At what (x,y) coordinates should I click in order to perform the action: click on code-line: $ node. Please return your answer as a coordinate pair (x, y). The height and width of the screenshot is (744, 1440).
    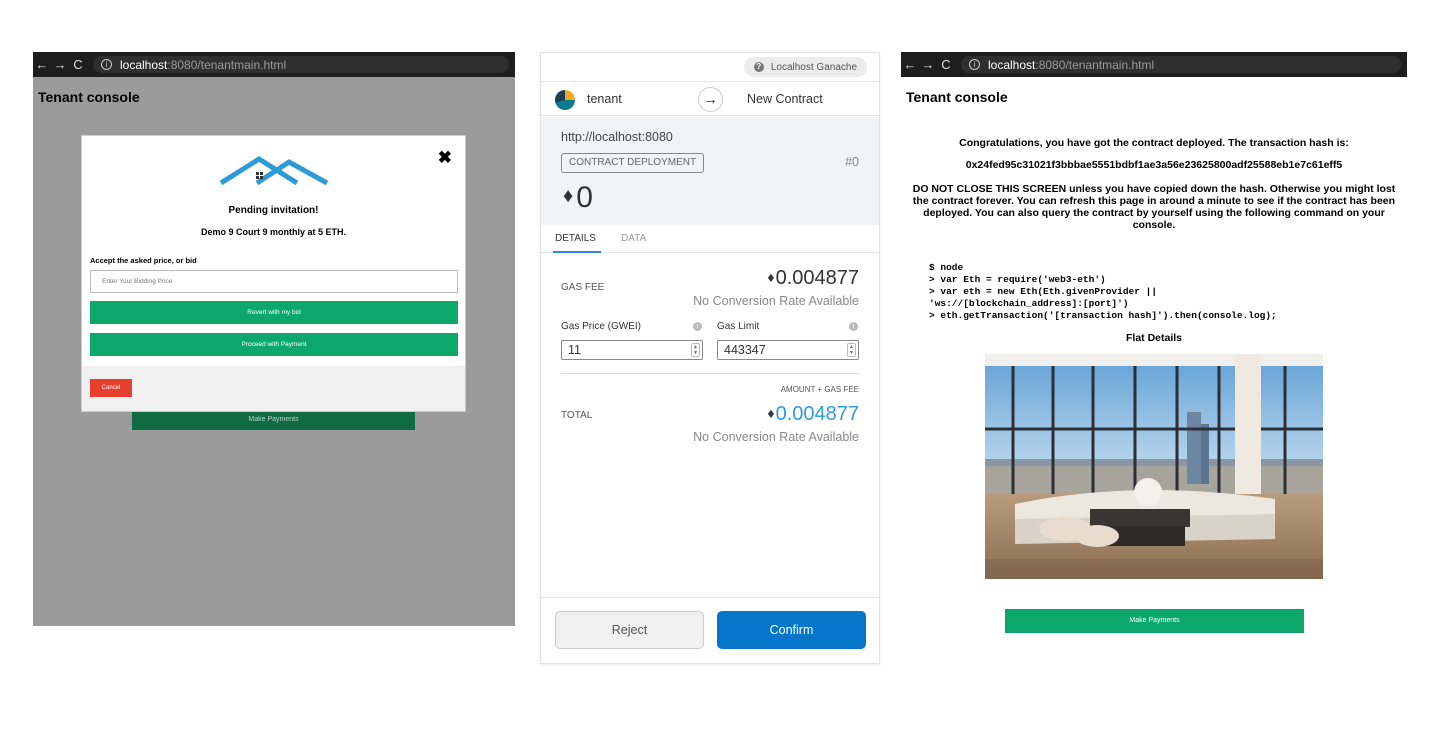
    Looking at the image, I should click on (946, 267).